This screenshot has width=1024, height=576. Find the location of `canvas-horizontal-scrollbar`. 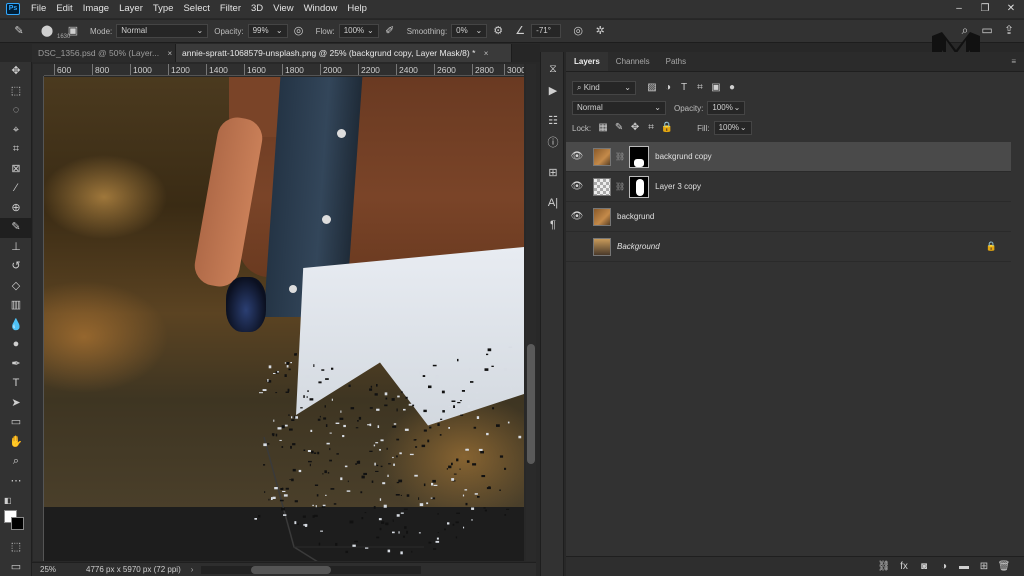

canvas-horizontal-scrollbar is located at coordinates (311, 569).